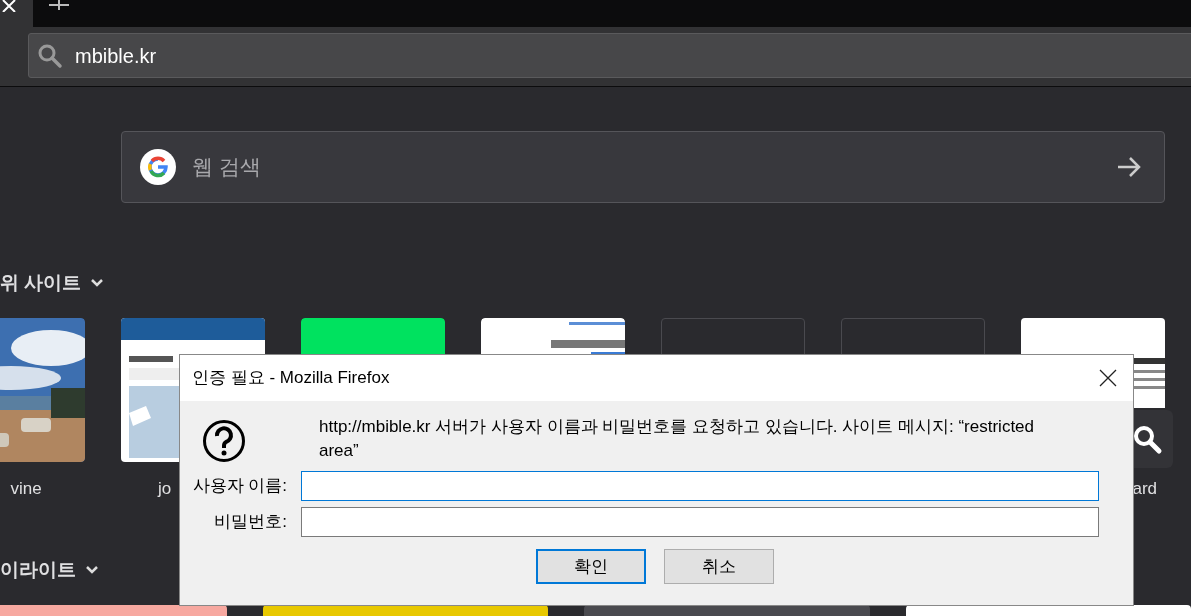 The image size is (1191, 616). Describe the element at coordinates (677, 439) in the screenshot. I see `dialog-message: http://mbible.kr 서버가 사용자 이름과 비밀번호를 요청하고 있습니다. 사이트 메시지: “restricted area”` at that location.